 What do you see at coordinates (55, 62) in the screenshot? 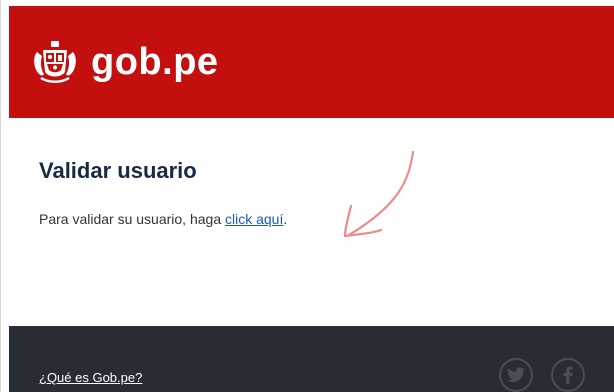
I see `coat-of-arms-icon` at bounding box center [55, 62].